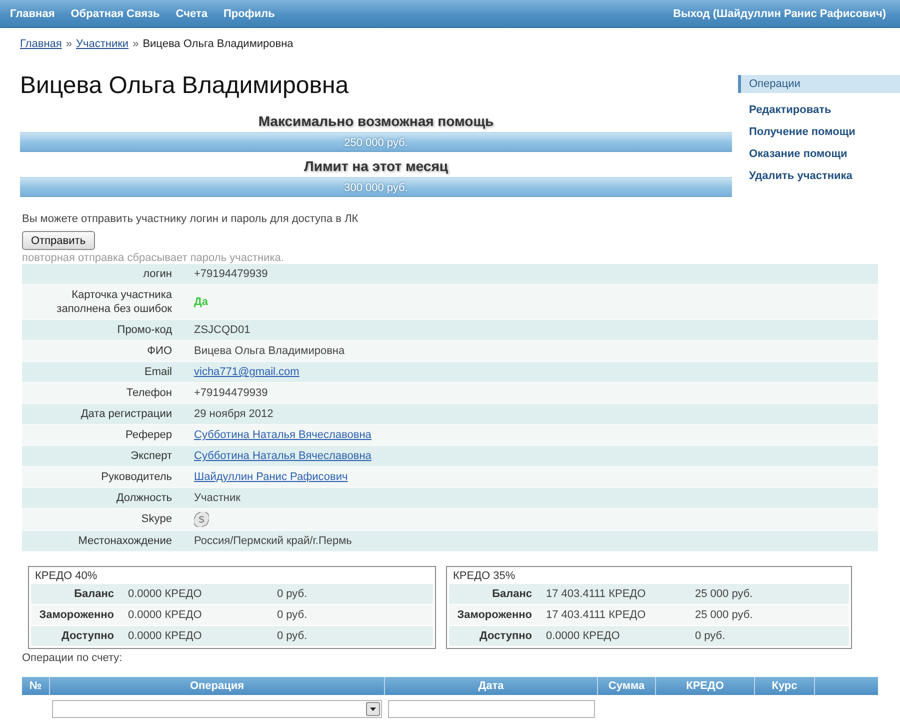 Image resolution: width=900 pixels, height=720 pixels. Describe the element at coordinates (32, 14) in the screenshot. I see `nav-link: Главная` at that location.